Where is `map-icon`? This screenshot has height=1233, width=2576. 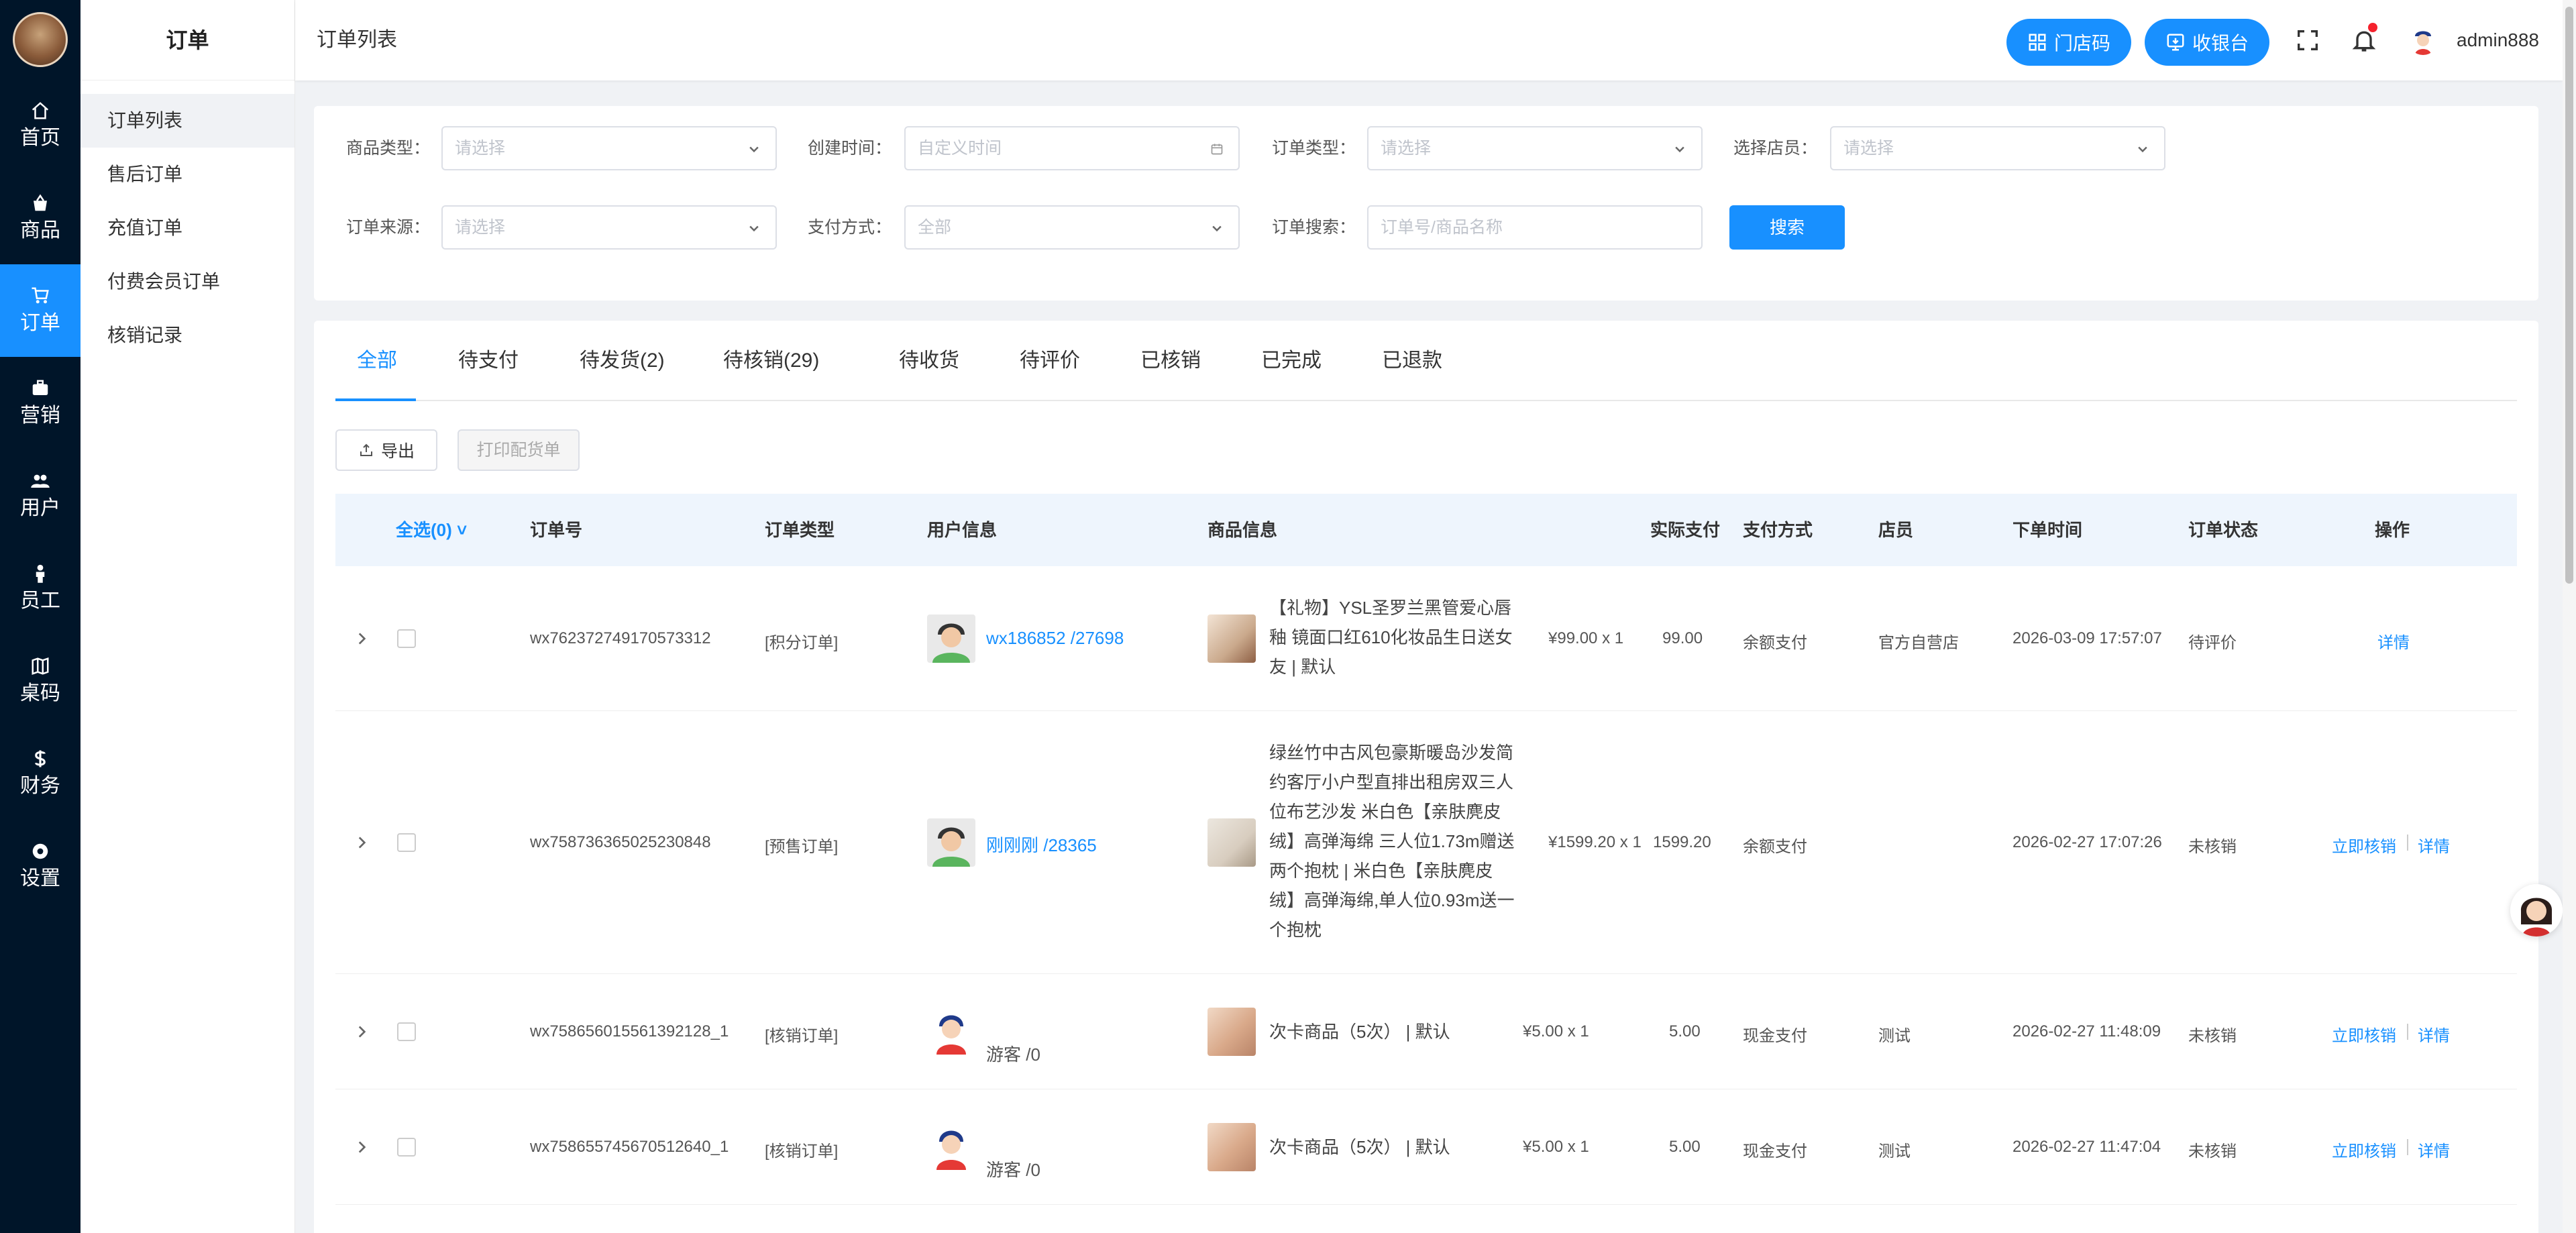 map-icon is located at coordinates (40, 666).